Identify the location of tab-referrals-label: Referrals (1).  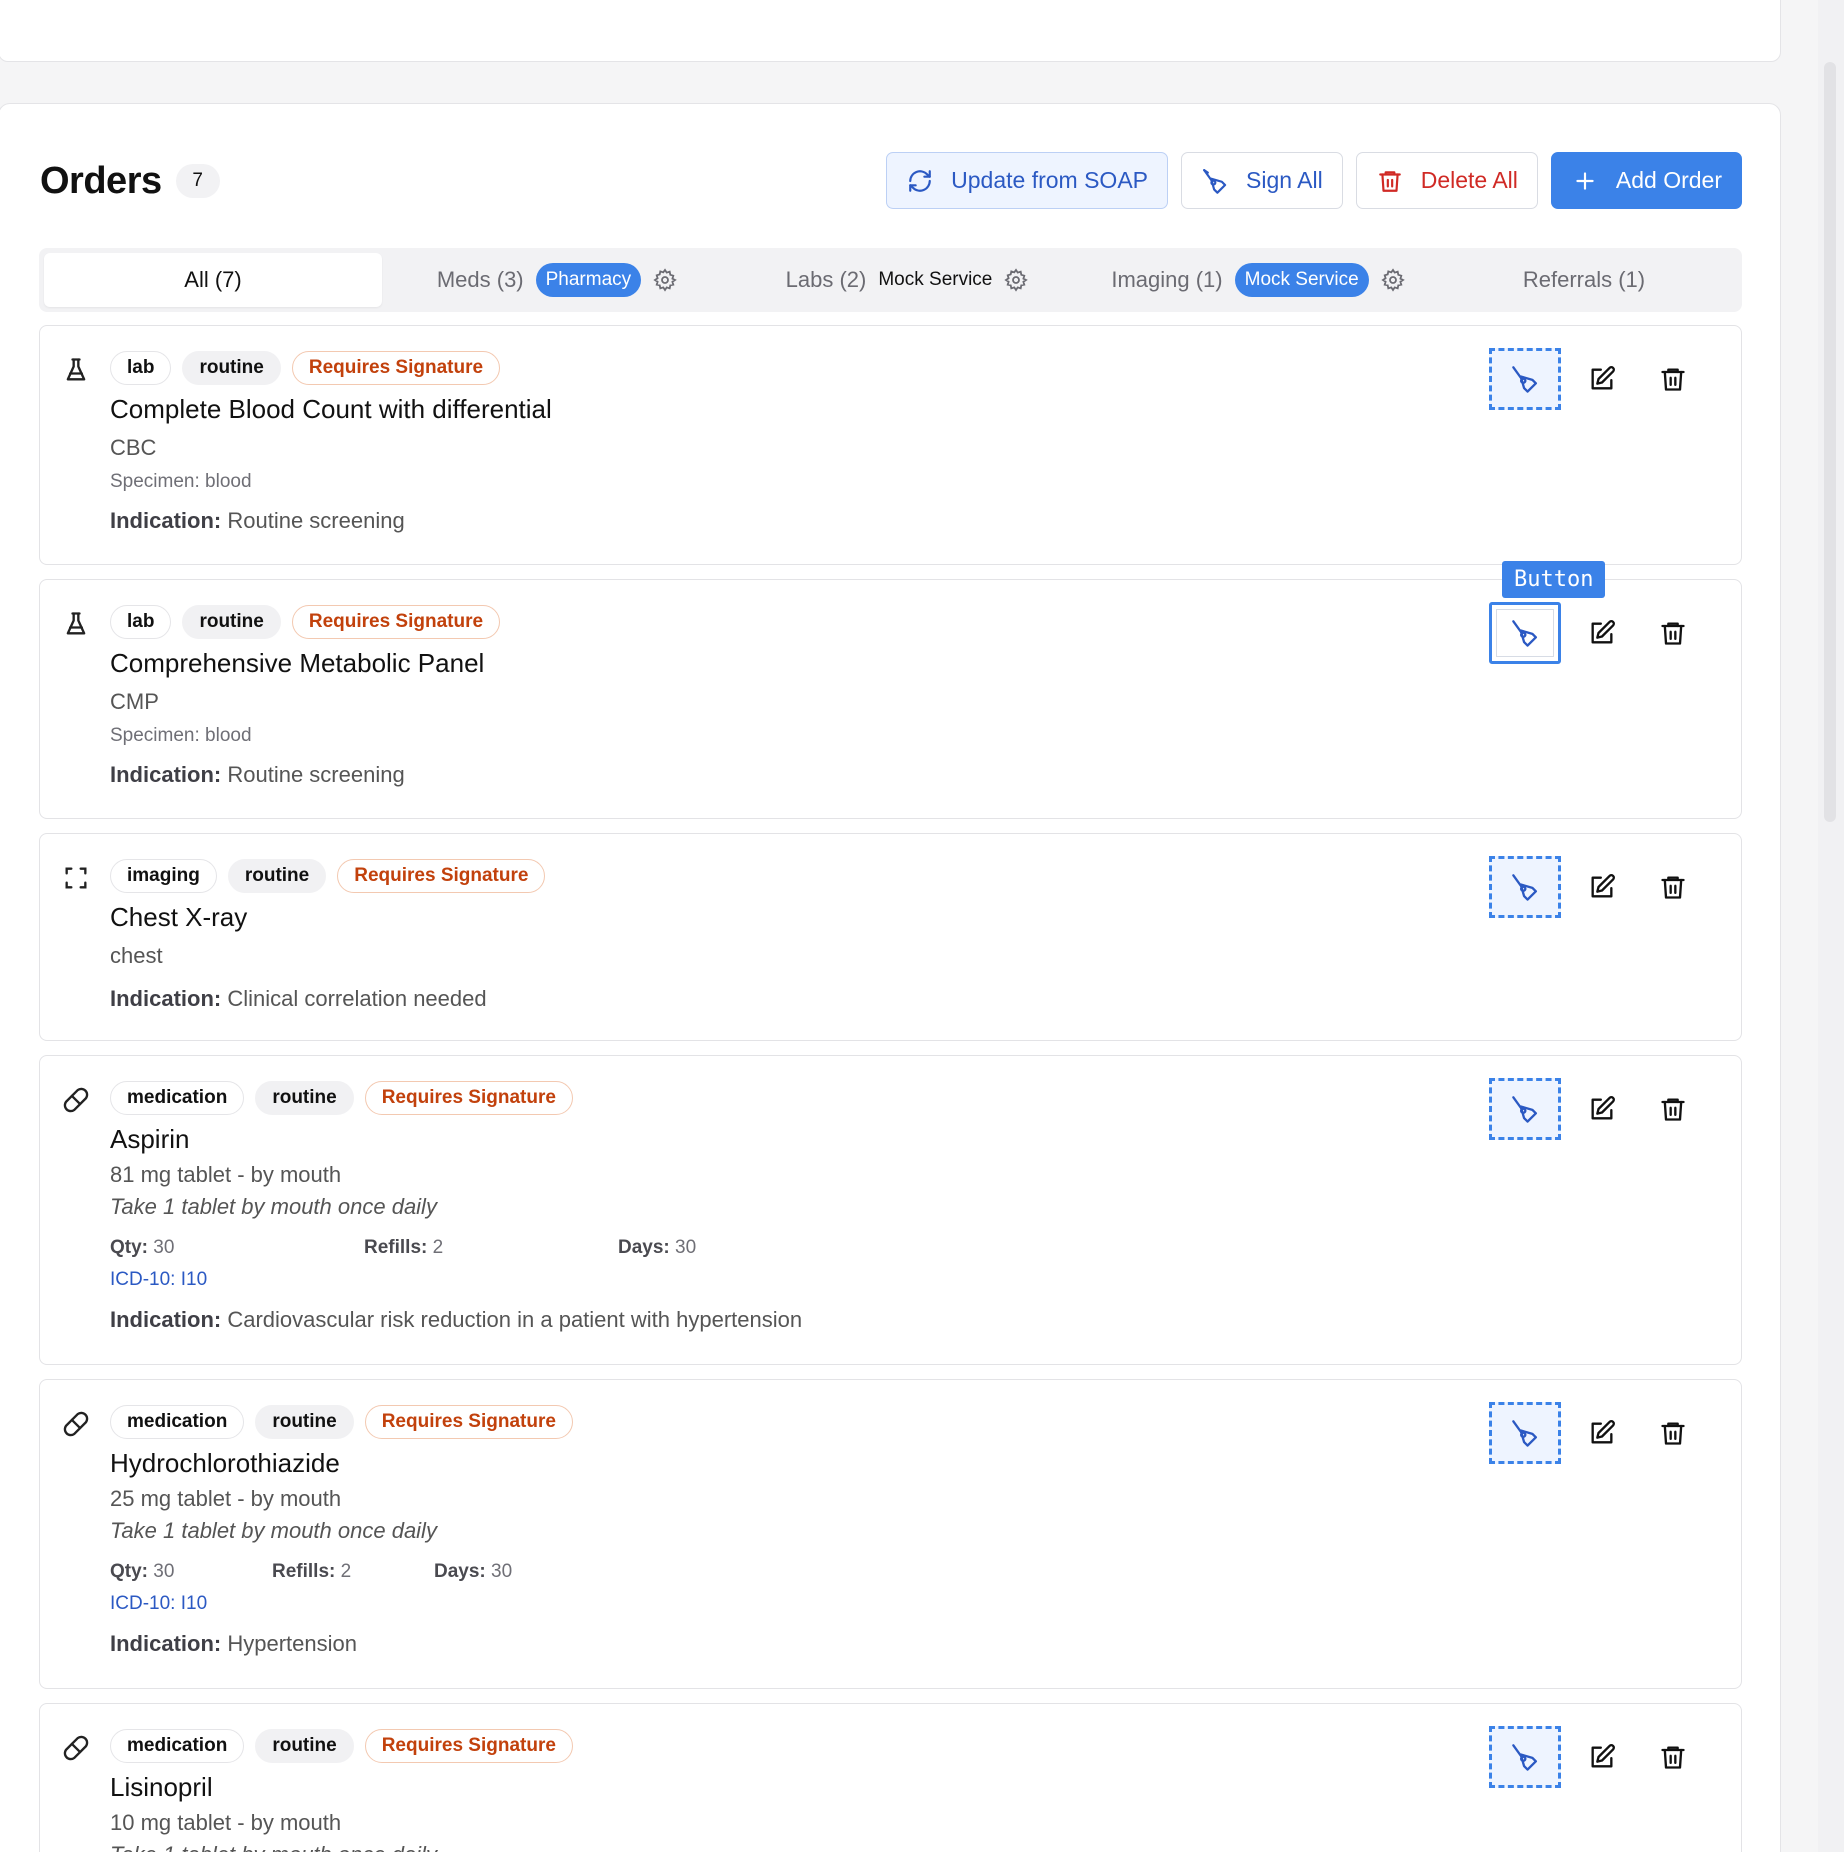
(1584, 279).